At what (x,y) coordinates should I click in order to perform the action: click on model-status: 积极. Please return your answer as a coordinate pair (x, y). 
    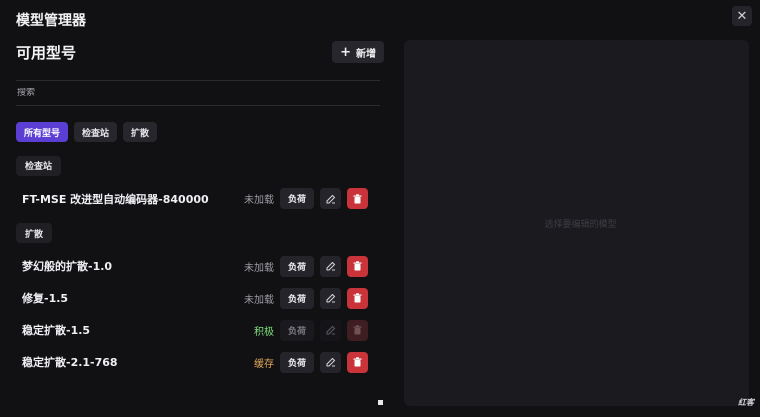
    Looking at the image, I should click on (264, 332).